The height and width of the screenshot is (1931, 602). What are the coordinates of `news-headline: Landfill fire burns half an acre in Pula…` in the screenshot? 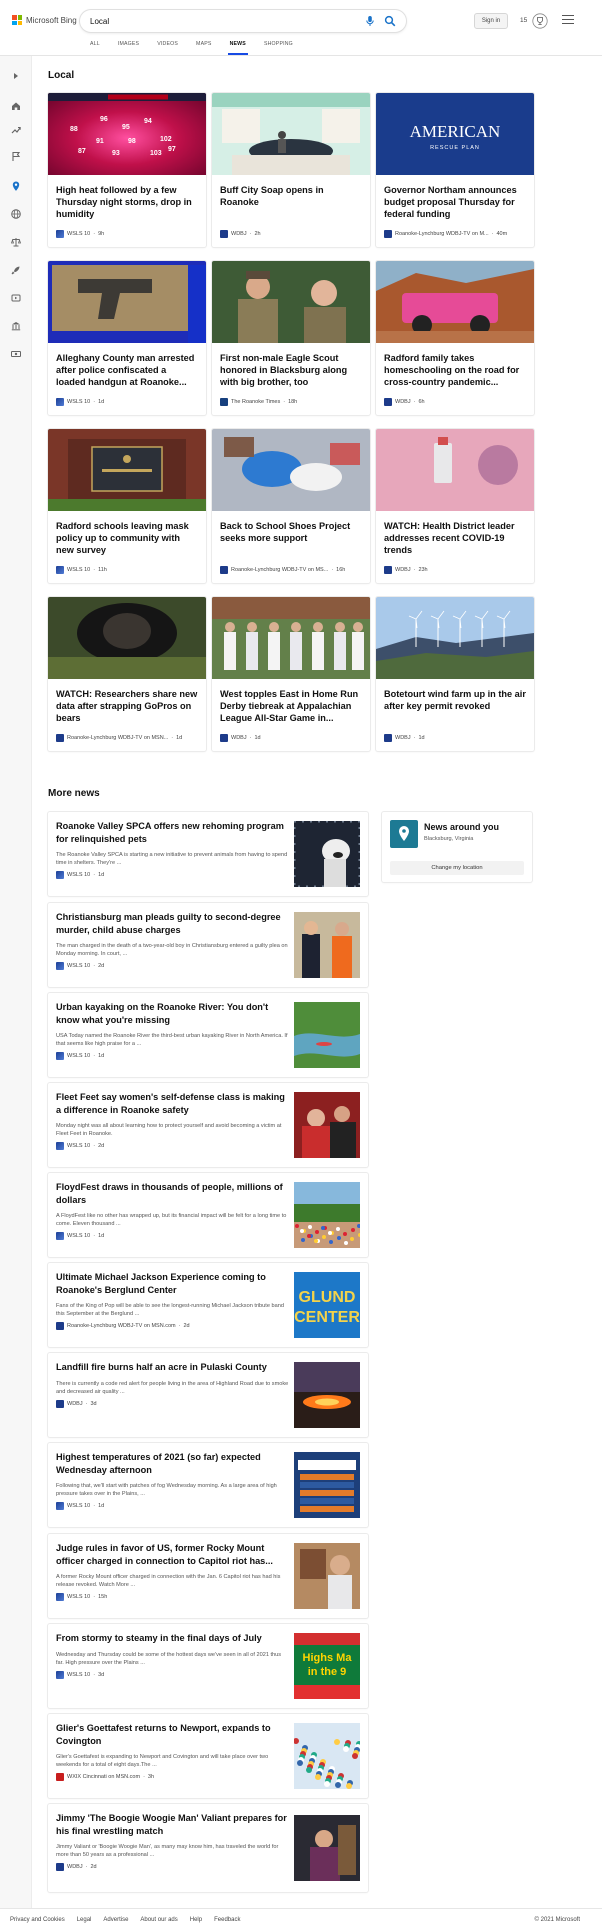 It's located at (173, 1367).